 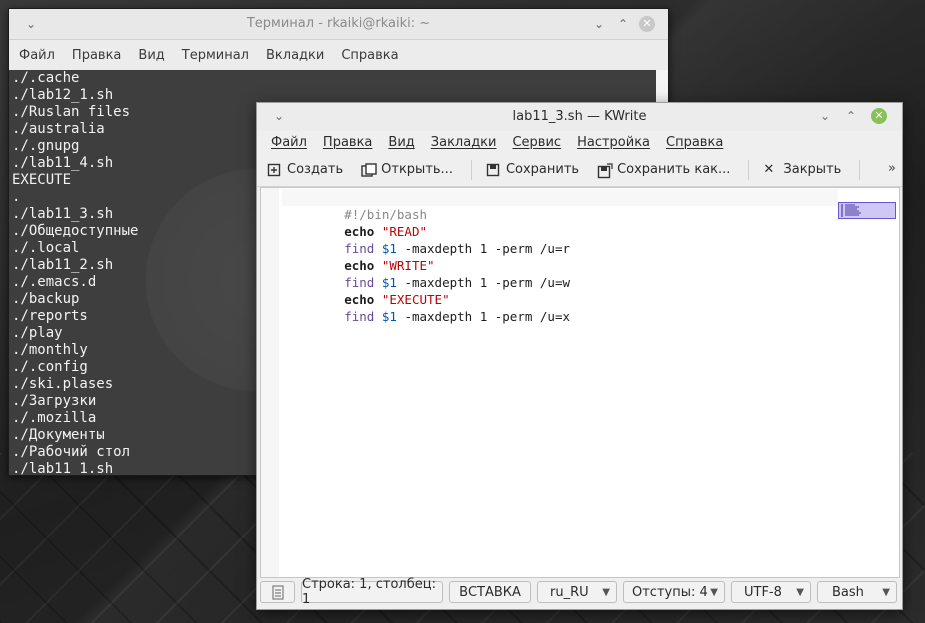 I want to click on new-button: Создать, so click(x=305, y=169).